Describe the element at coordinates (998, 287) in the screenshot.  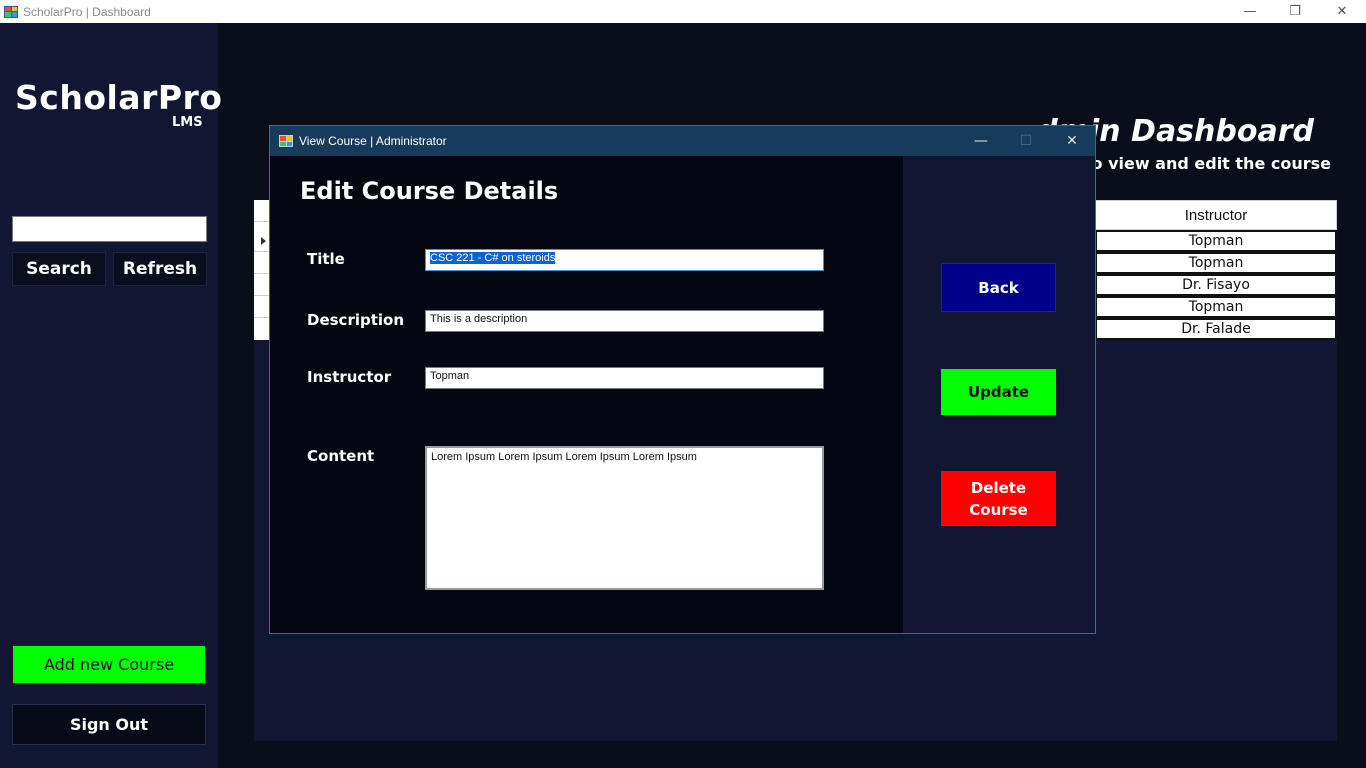
I see `back-button: Back` at that location.